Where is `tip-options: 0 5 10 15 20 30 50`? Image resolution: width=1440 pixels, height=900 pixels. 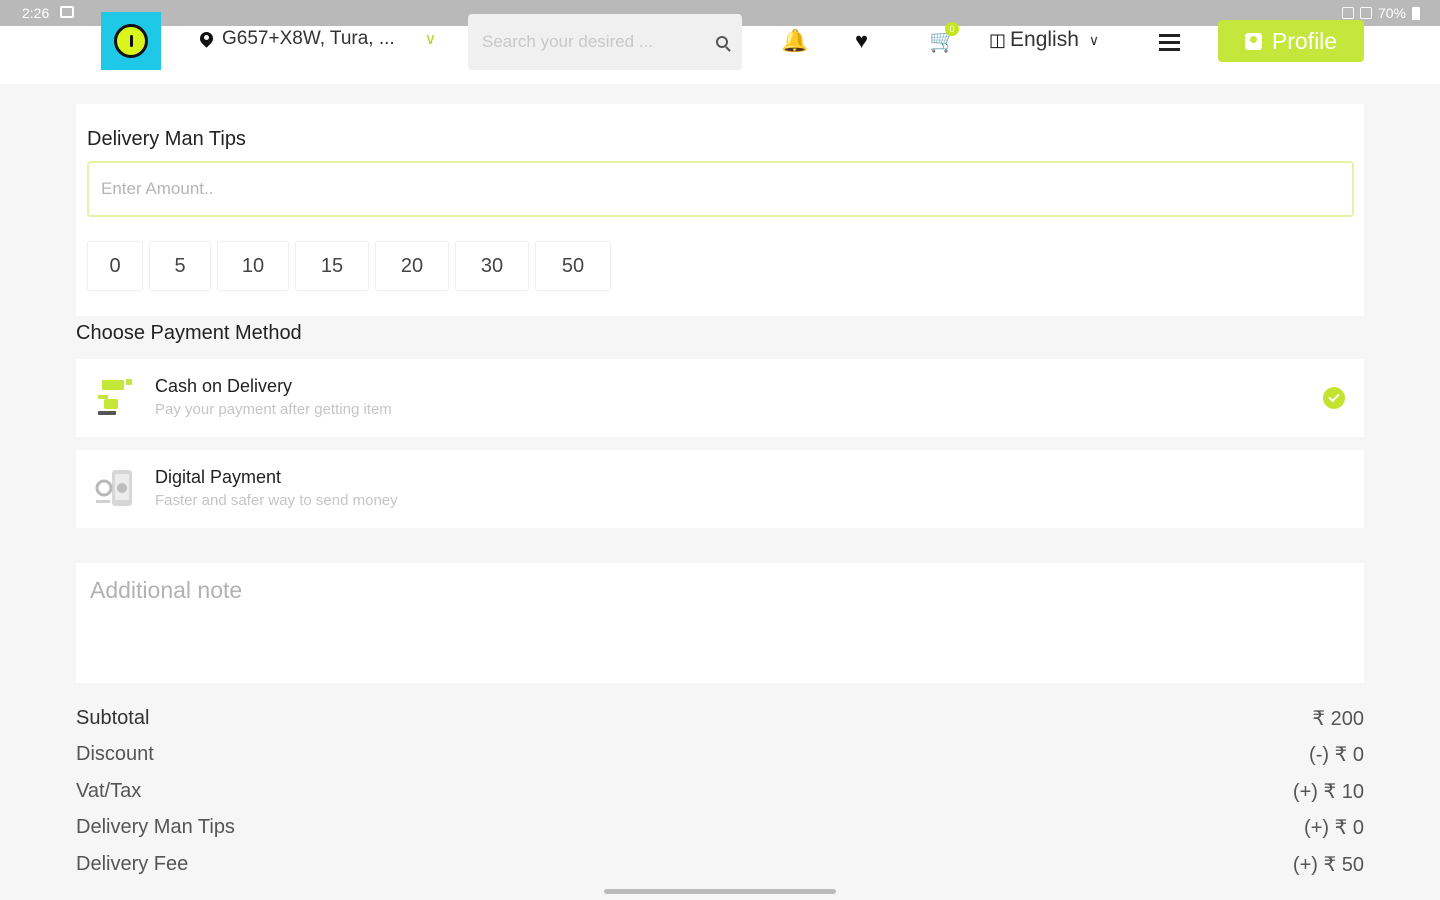
tip-options: 0 5 10 15 20 30 50 is located at coordinates (349, 266).